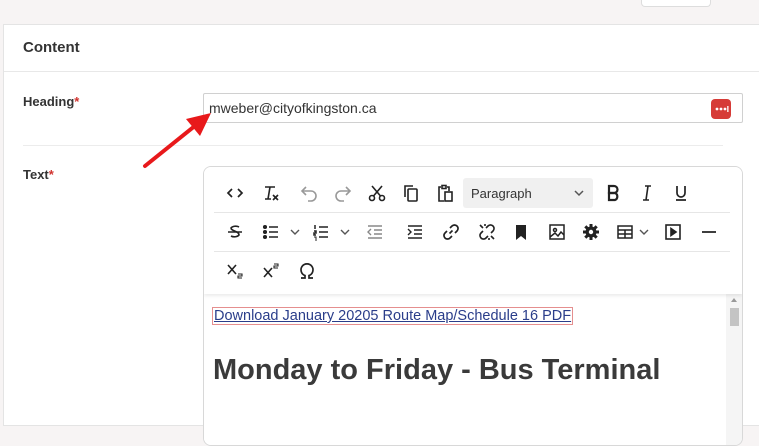  I want to click on underline-icon, so click(681, 193).